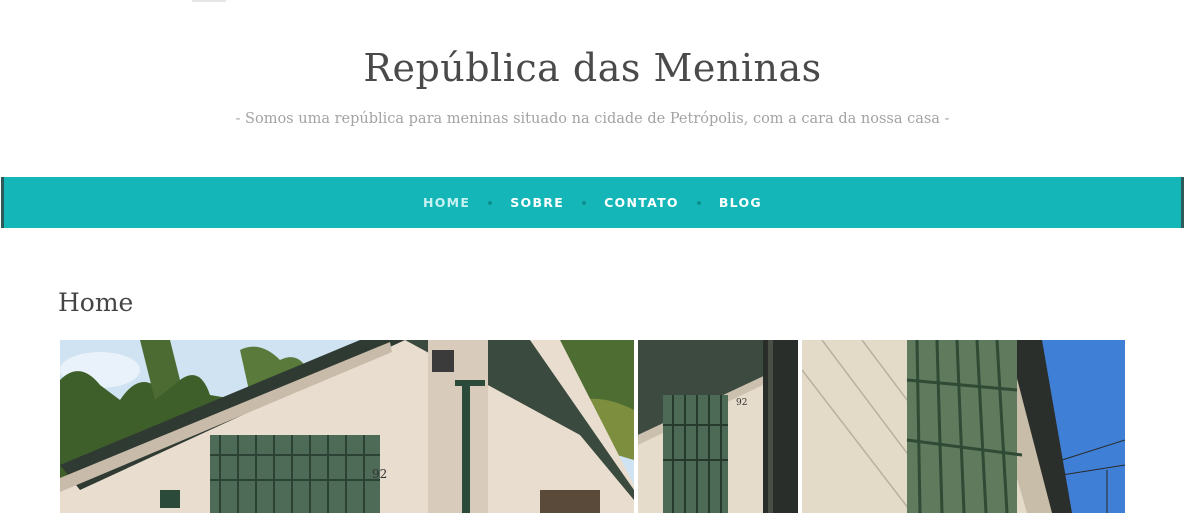 This screenshot has height=513, width=1185. I want to click on nav-item-blog: BLOG, so click(740, 202).